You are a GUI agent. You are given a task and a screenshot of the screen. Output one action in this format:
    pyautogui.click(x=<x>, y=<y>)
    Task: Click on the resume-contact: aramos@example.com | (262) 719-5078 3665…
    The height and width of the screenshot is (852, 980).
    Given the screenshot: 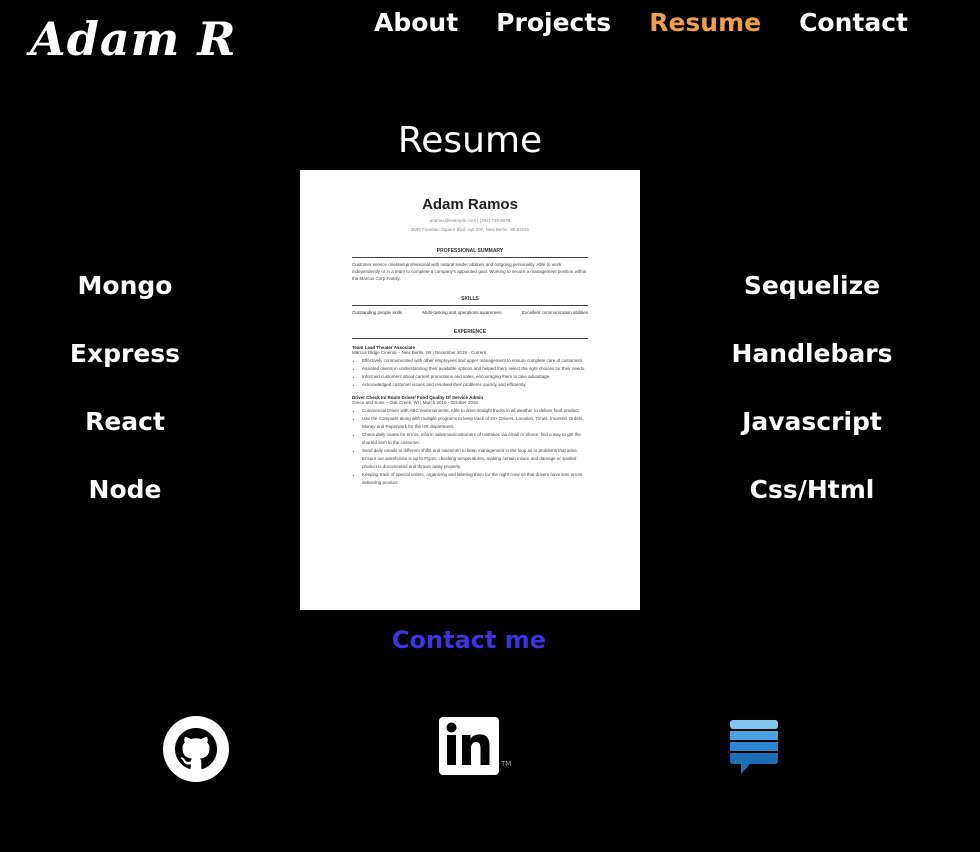 What is the action you would take?
    pyautogui.click(x=470, y=225)
    